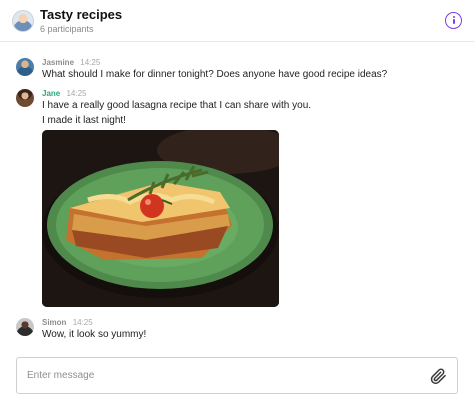 The width and height of the screenshot is (474, 410). What do you see at coordinates (237, 21) in the screenshot?
I see `chat-header: Tasty recipes 6 participants` at bounding box center [237, 21].